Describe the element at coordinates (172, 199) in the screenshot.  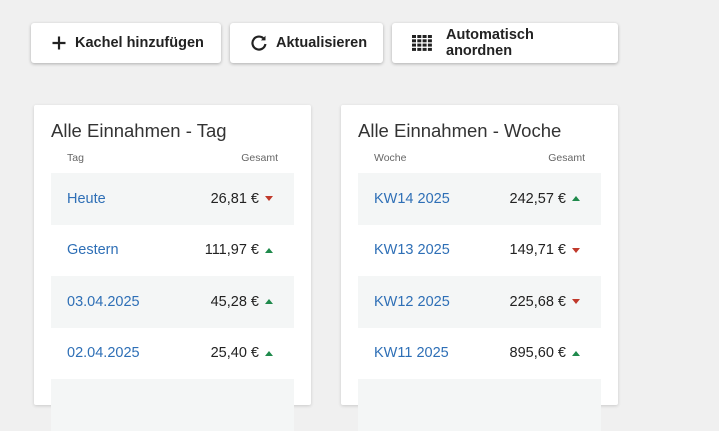
I see `list-item: Heute 26,81 €` at that location.